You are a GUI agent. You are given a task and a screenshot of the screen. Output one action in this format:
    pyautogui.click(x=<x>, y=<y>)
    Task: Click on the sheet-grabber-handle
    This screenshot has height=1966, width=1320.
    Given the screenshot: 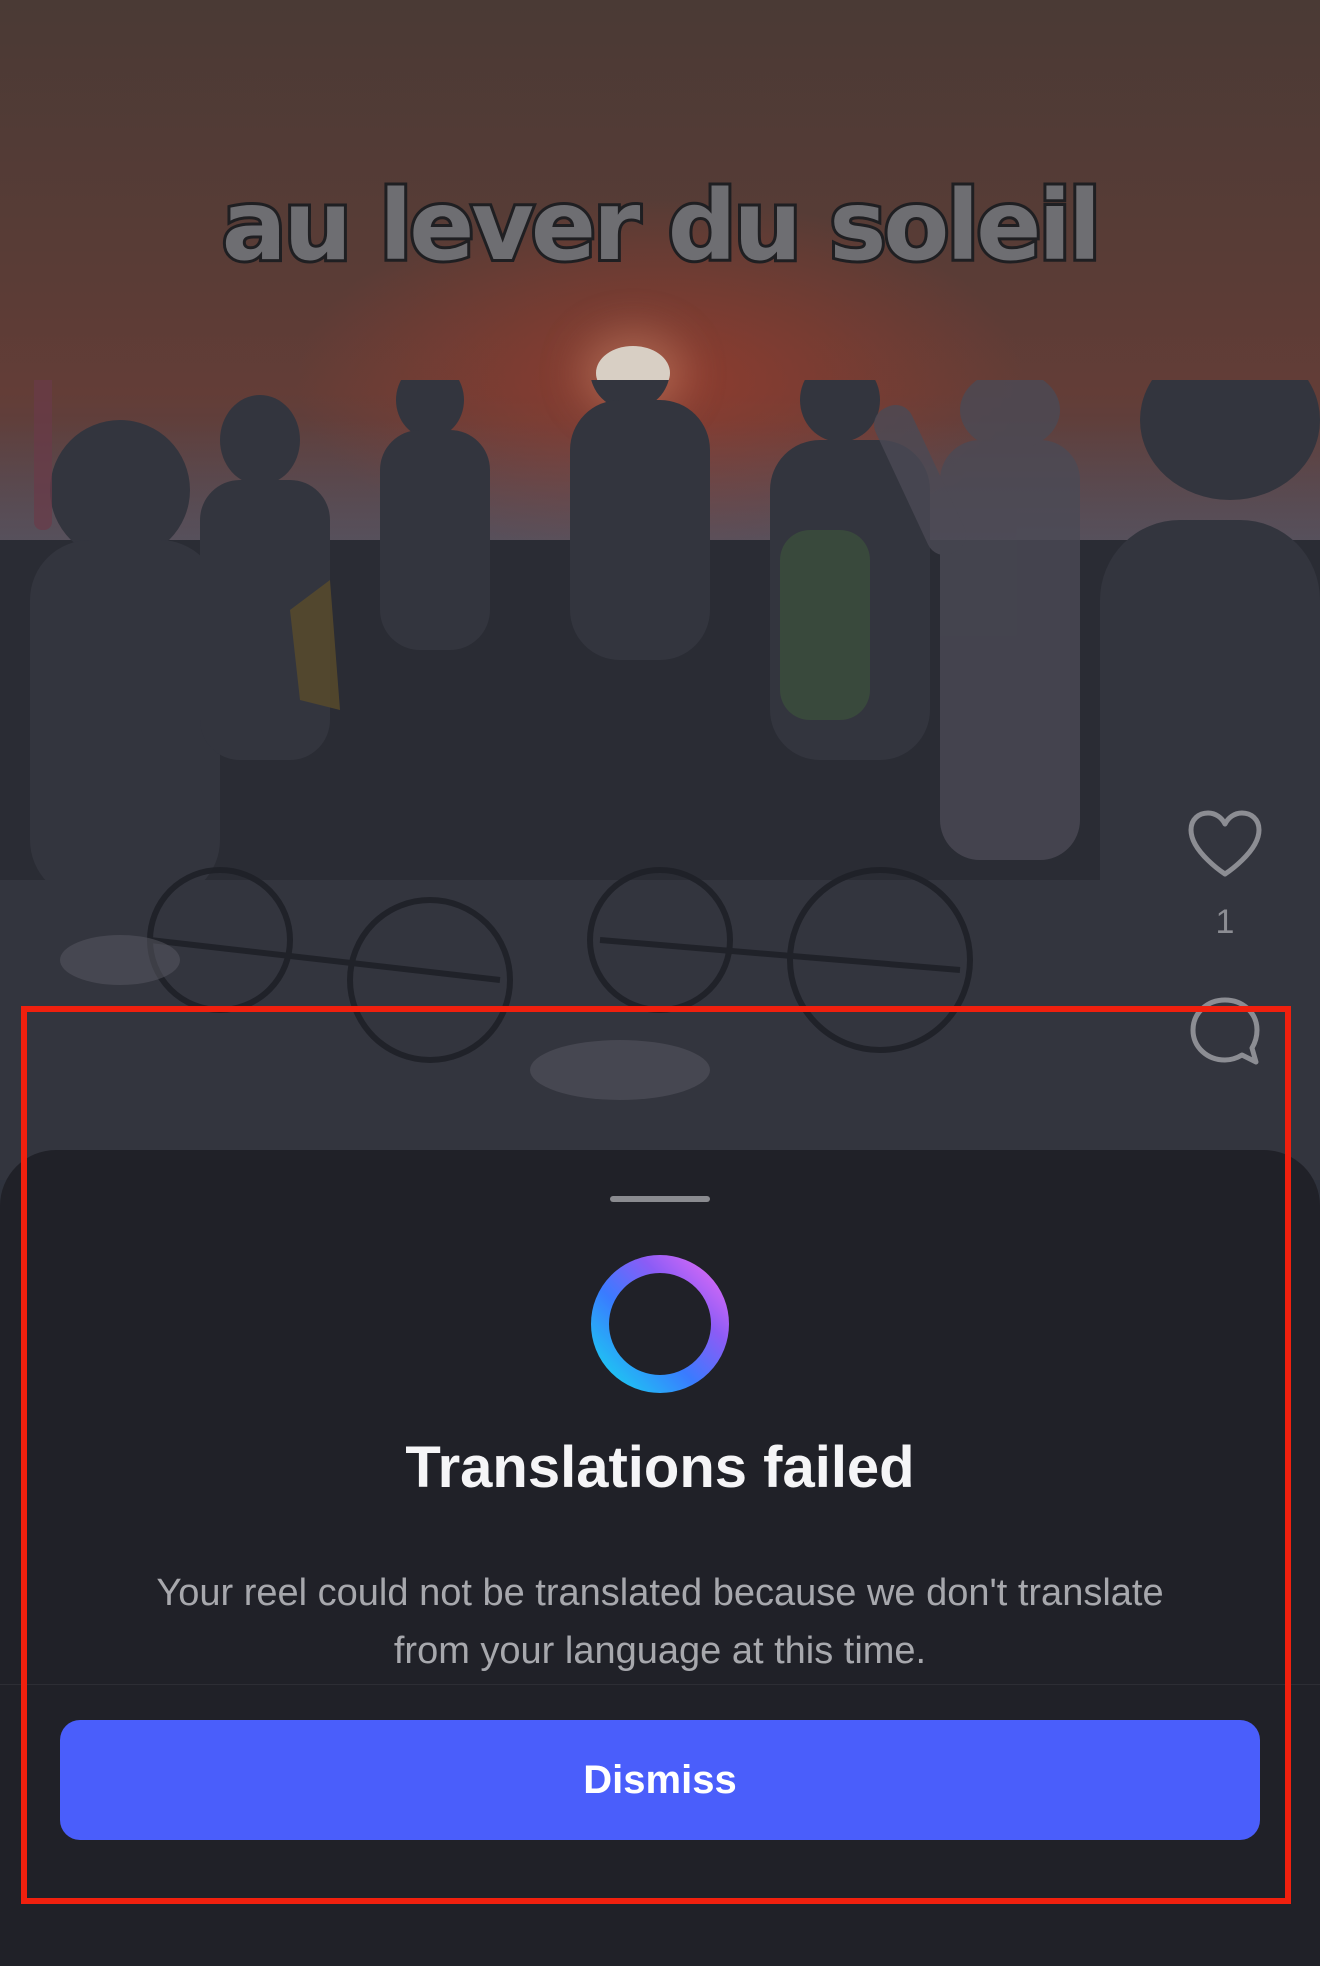 What is the action you would take?
    pyautogui.click(x=660, y=1199)
    